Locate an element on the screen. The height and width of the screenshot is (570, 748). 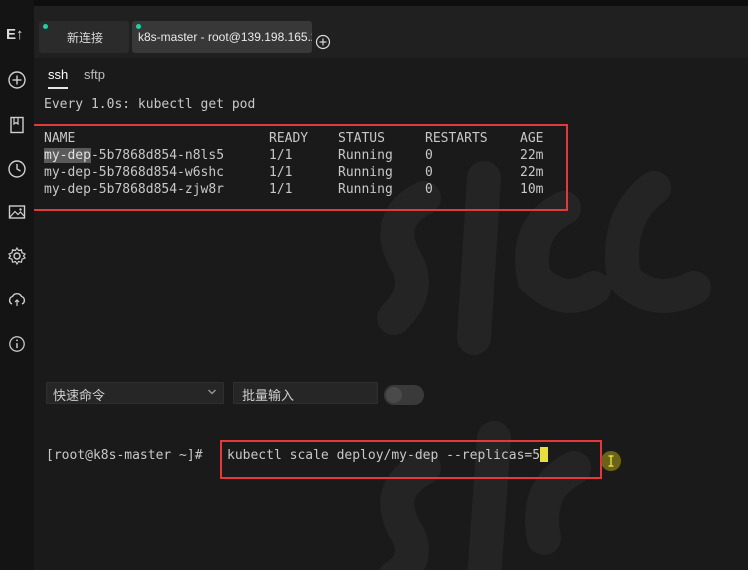
toggle-knob is located at coordinates (394, 395).